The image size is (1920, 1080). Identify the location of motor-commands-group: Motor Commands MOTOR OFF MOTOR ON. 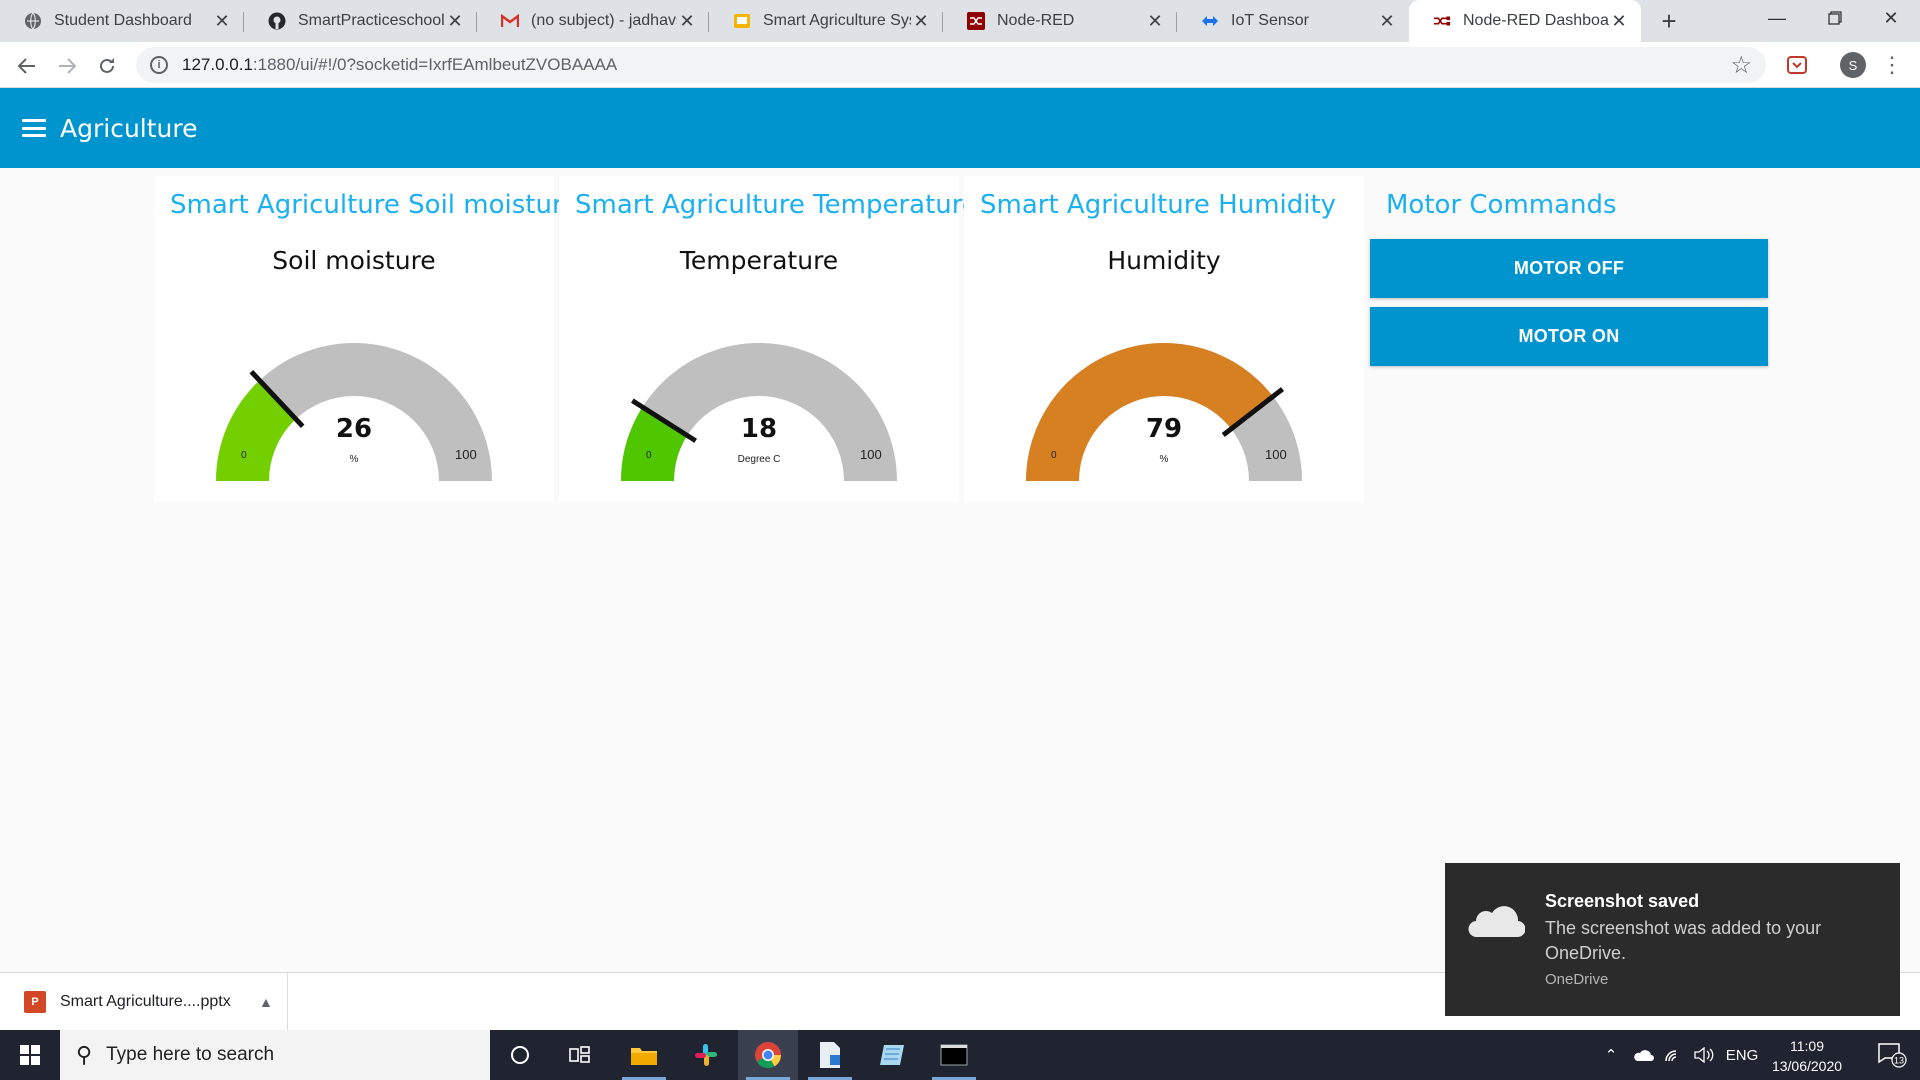
(1569, 276).